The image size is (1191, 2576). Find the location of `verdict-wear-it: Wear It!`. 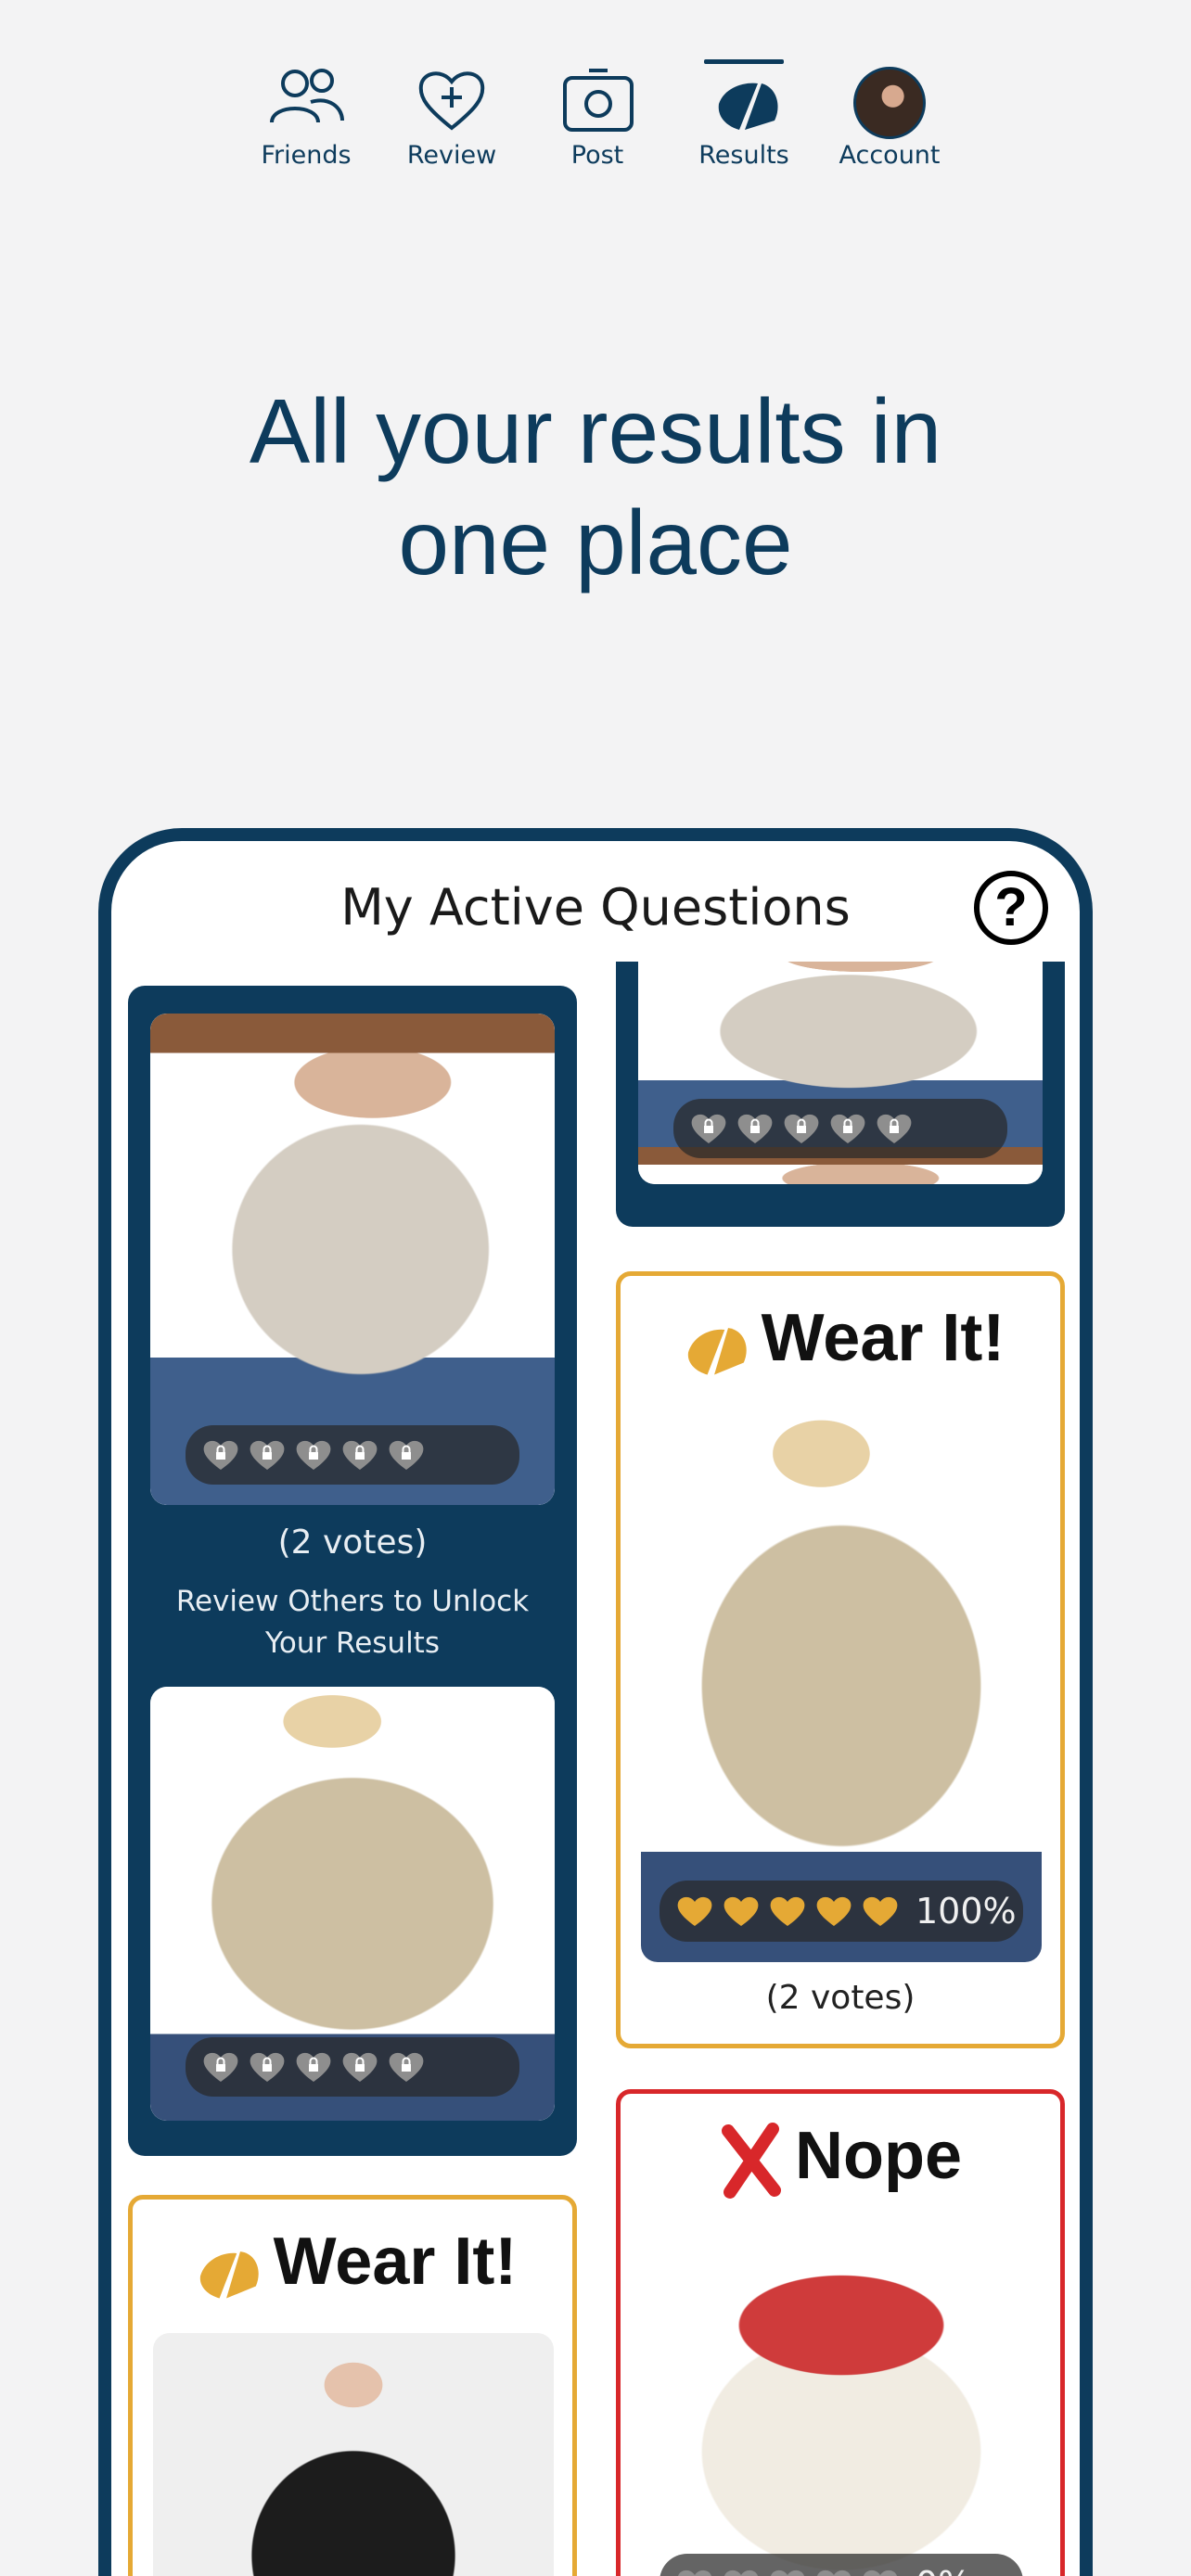

verdict-wear-it: Wear It! is located at coordinates (840, 1341).